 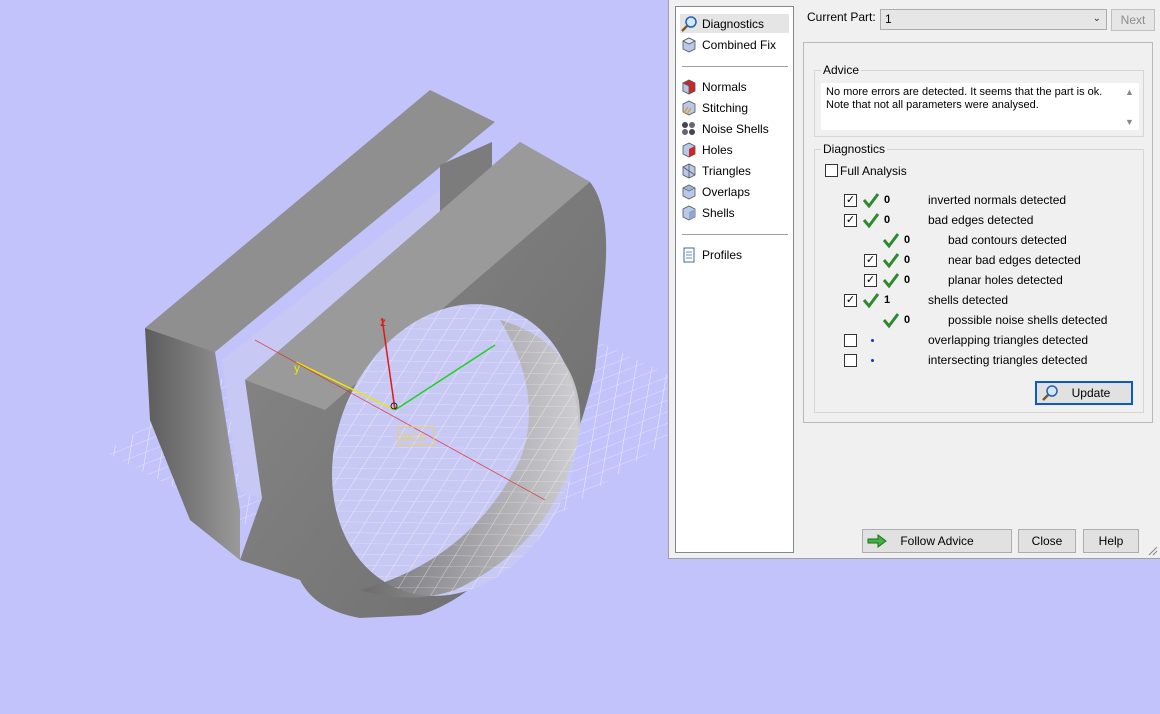 I want to click on follow-advice-label: Follow Advice, so click(x=937, y=541).